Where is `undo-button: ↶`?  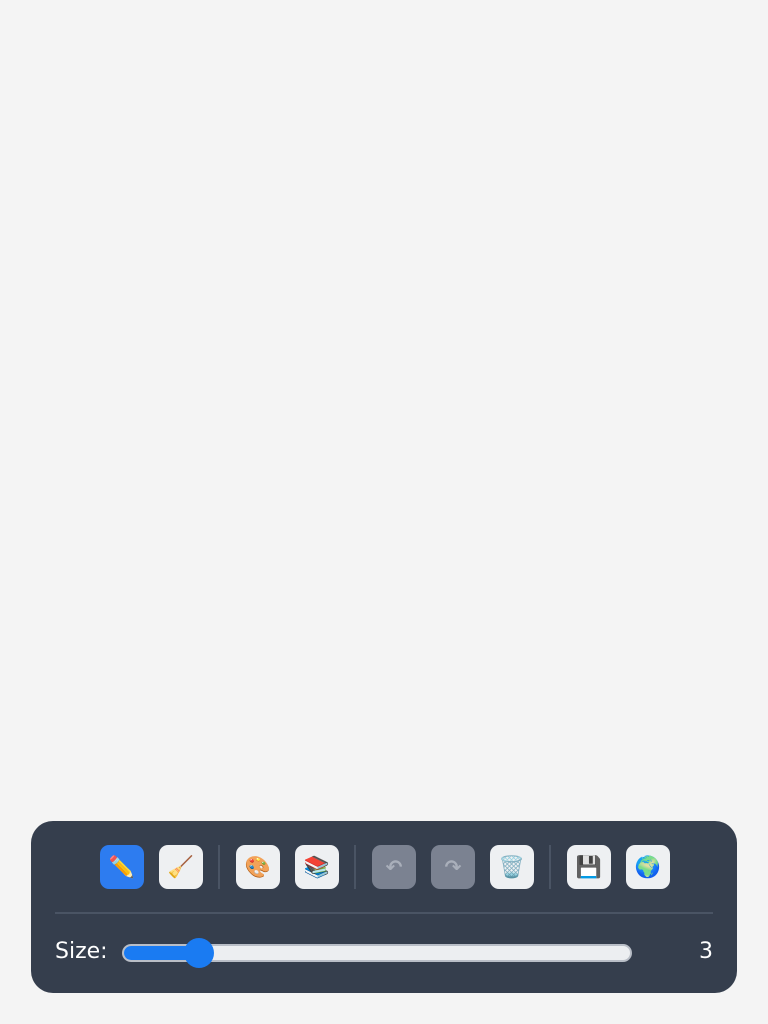
undo-button: ↶ is located at coordinates (394, 867).